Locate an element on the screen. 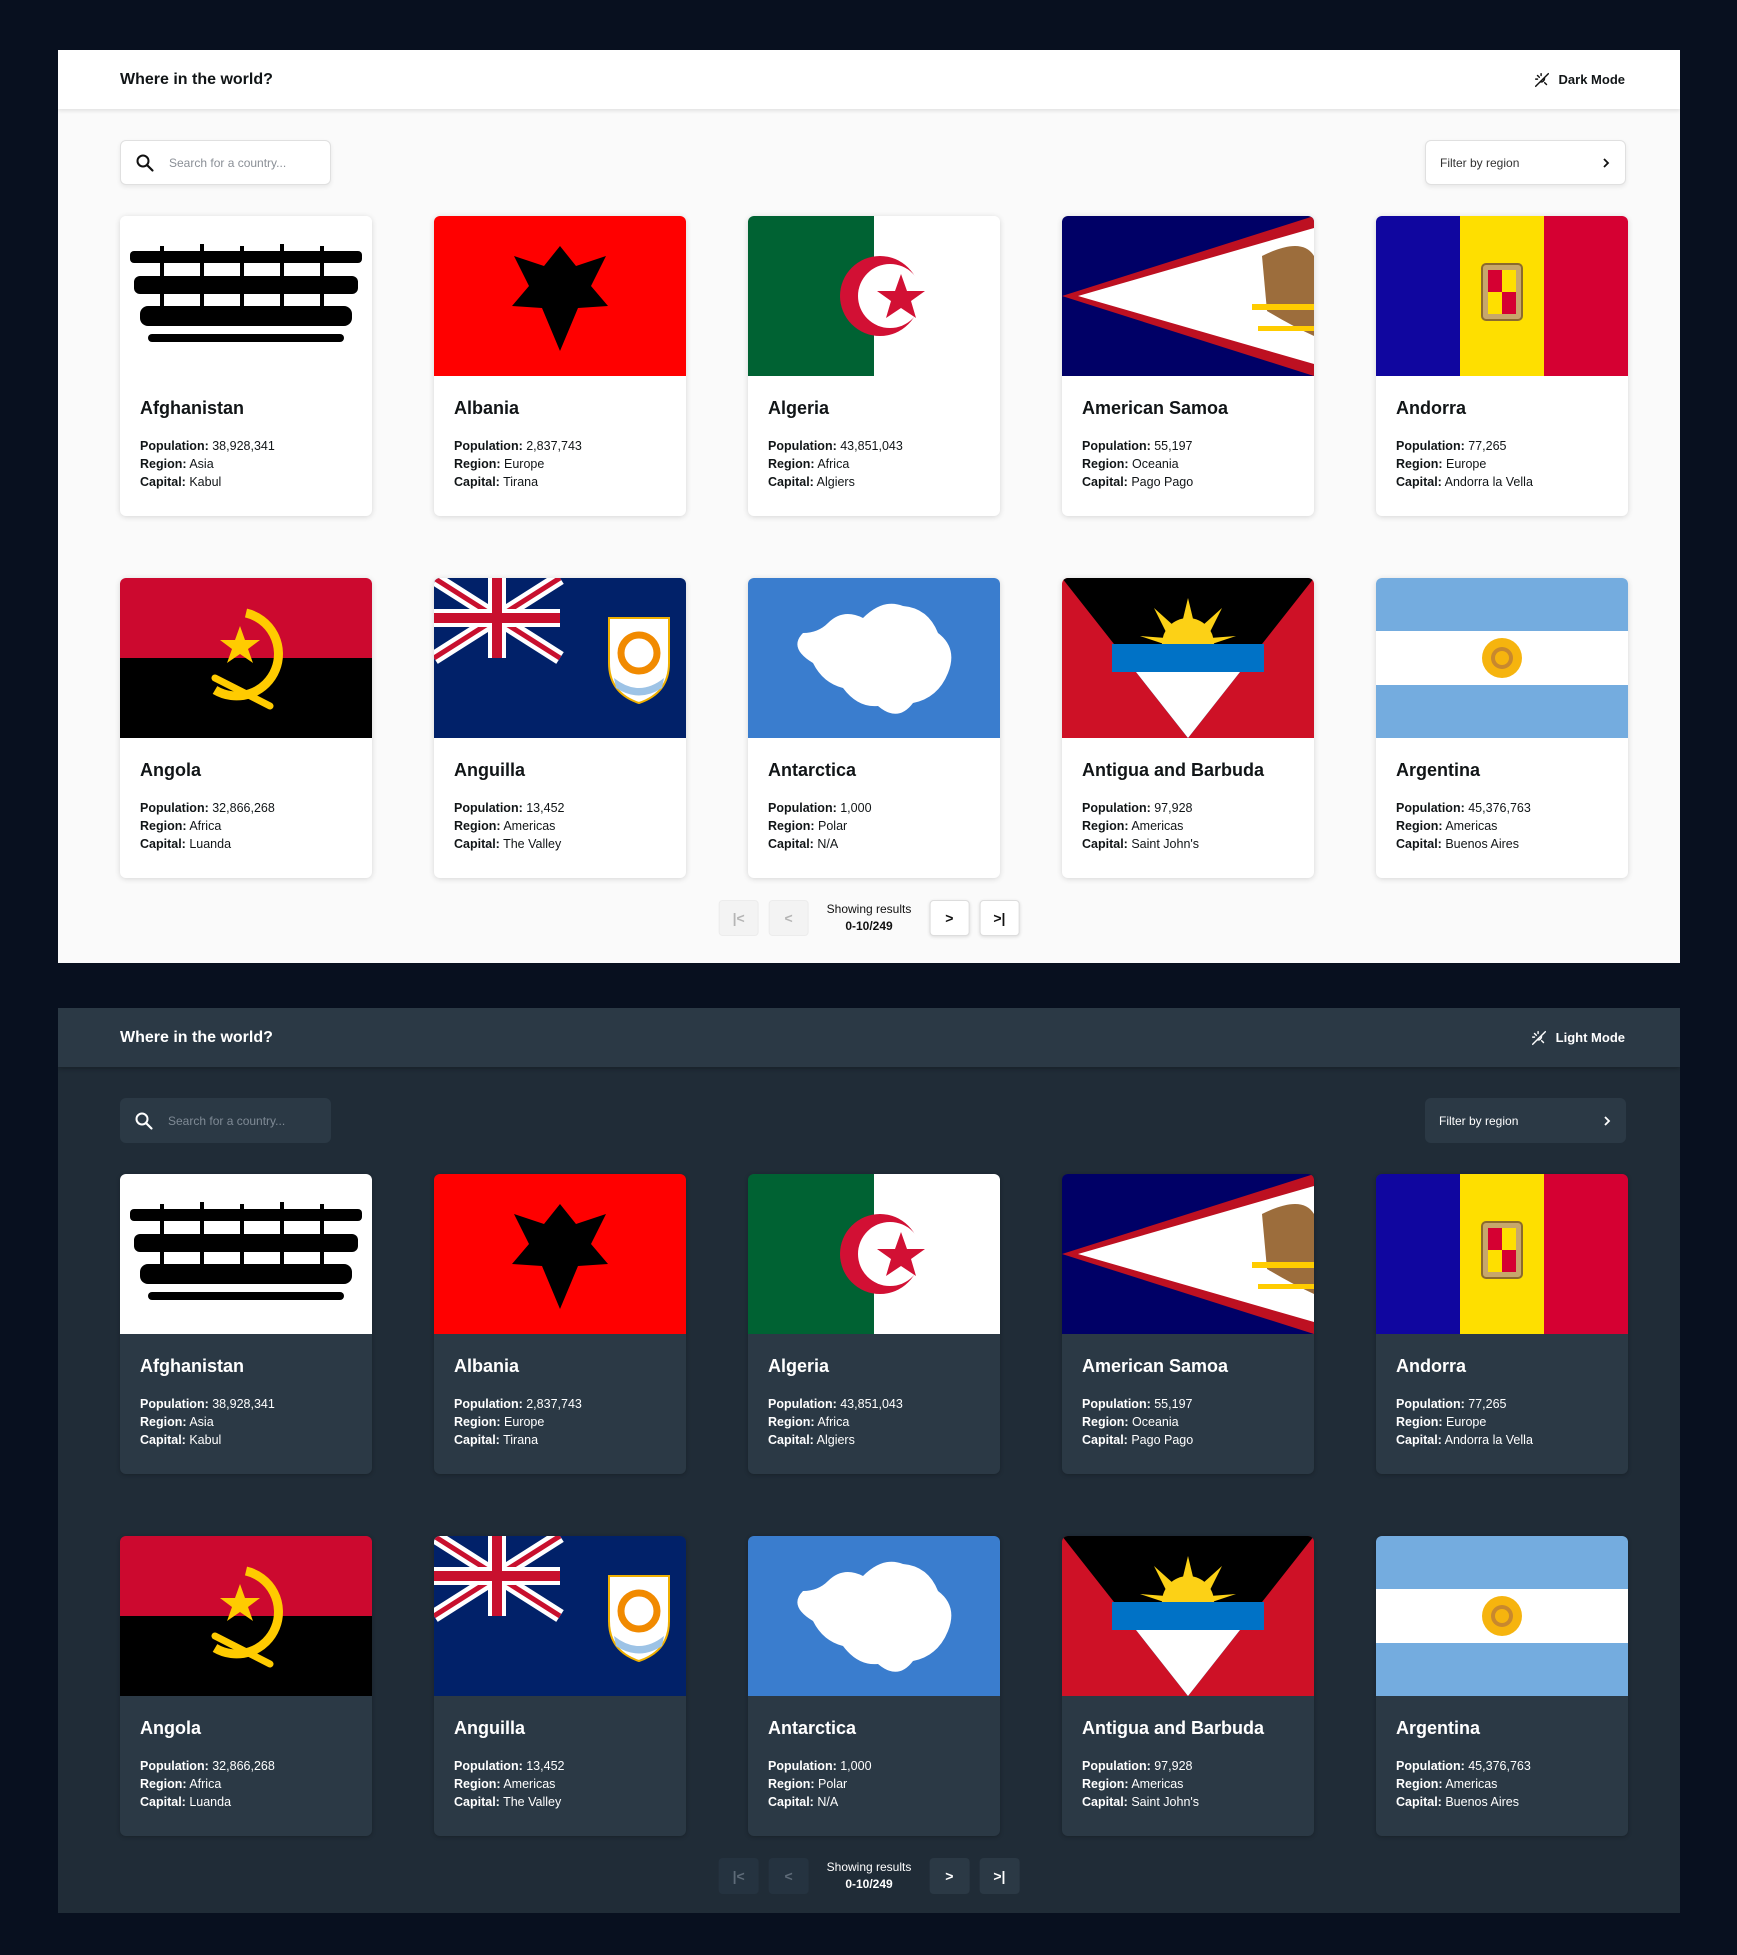 This screenshot has height=1955, width=1737. capital-value: Pago Pago is located at coordinates (1162, 482).